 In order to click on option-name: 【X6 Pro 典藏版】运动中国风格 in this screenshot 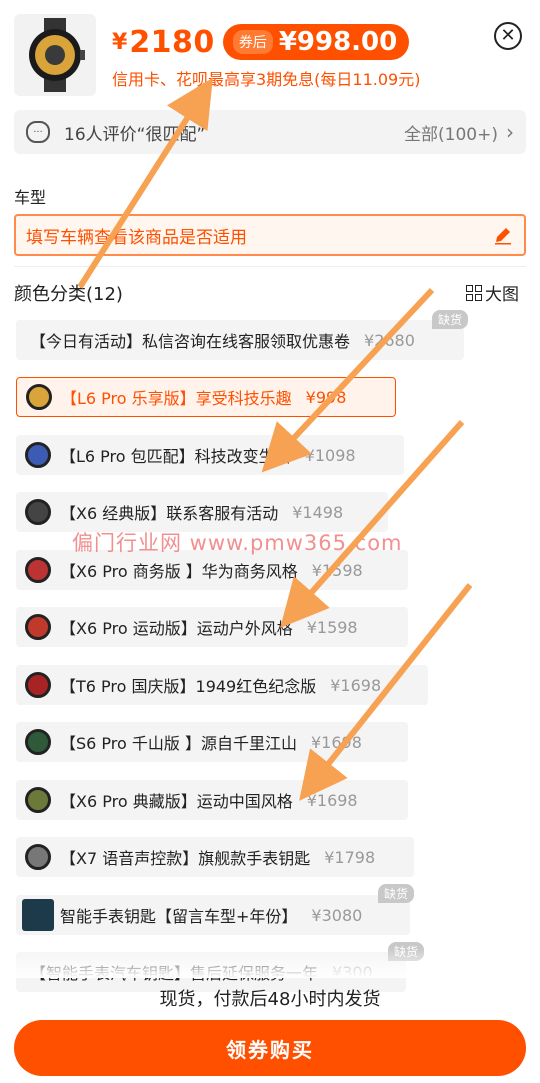, I will do `click(176, 801)`.